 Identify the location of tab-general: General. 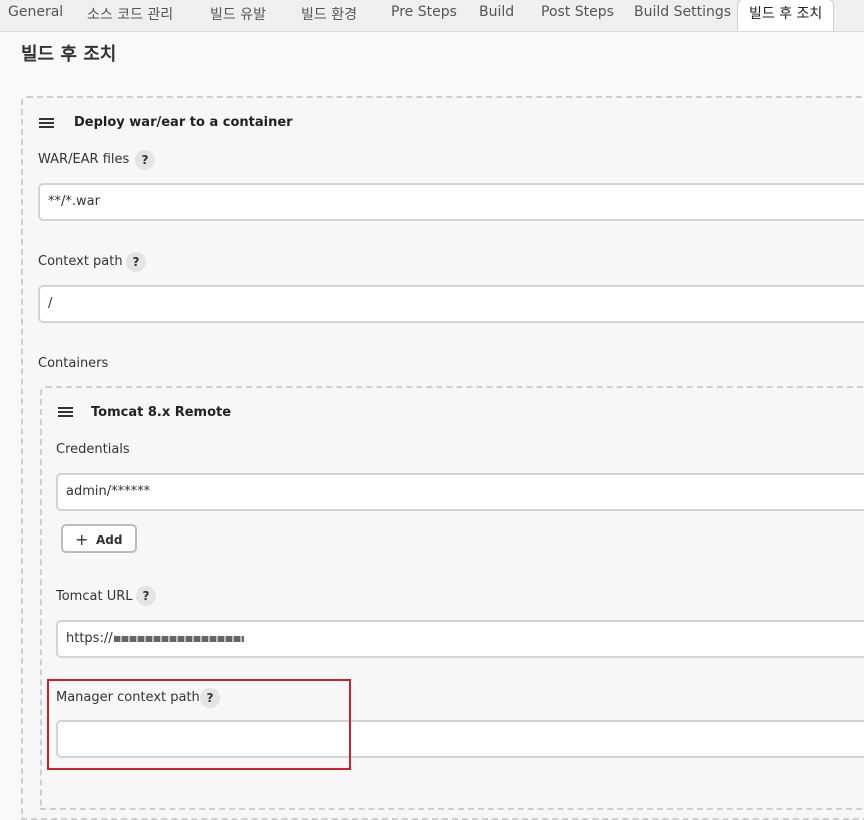
(35, 12).